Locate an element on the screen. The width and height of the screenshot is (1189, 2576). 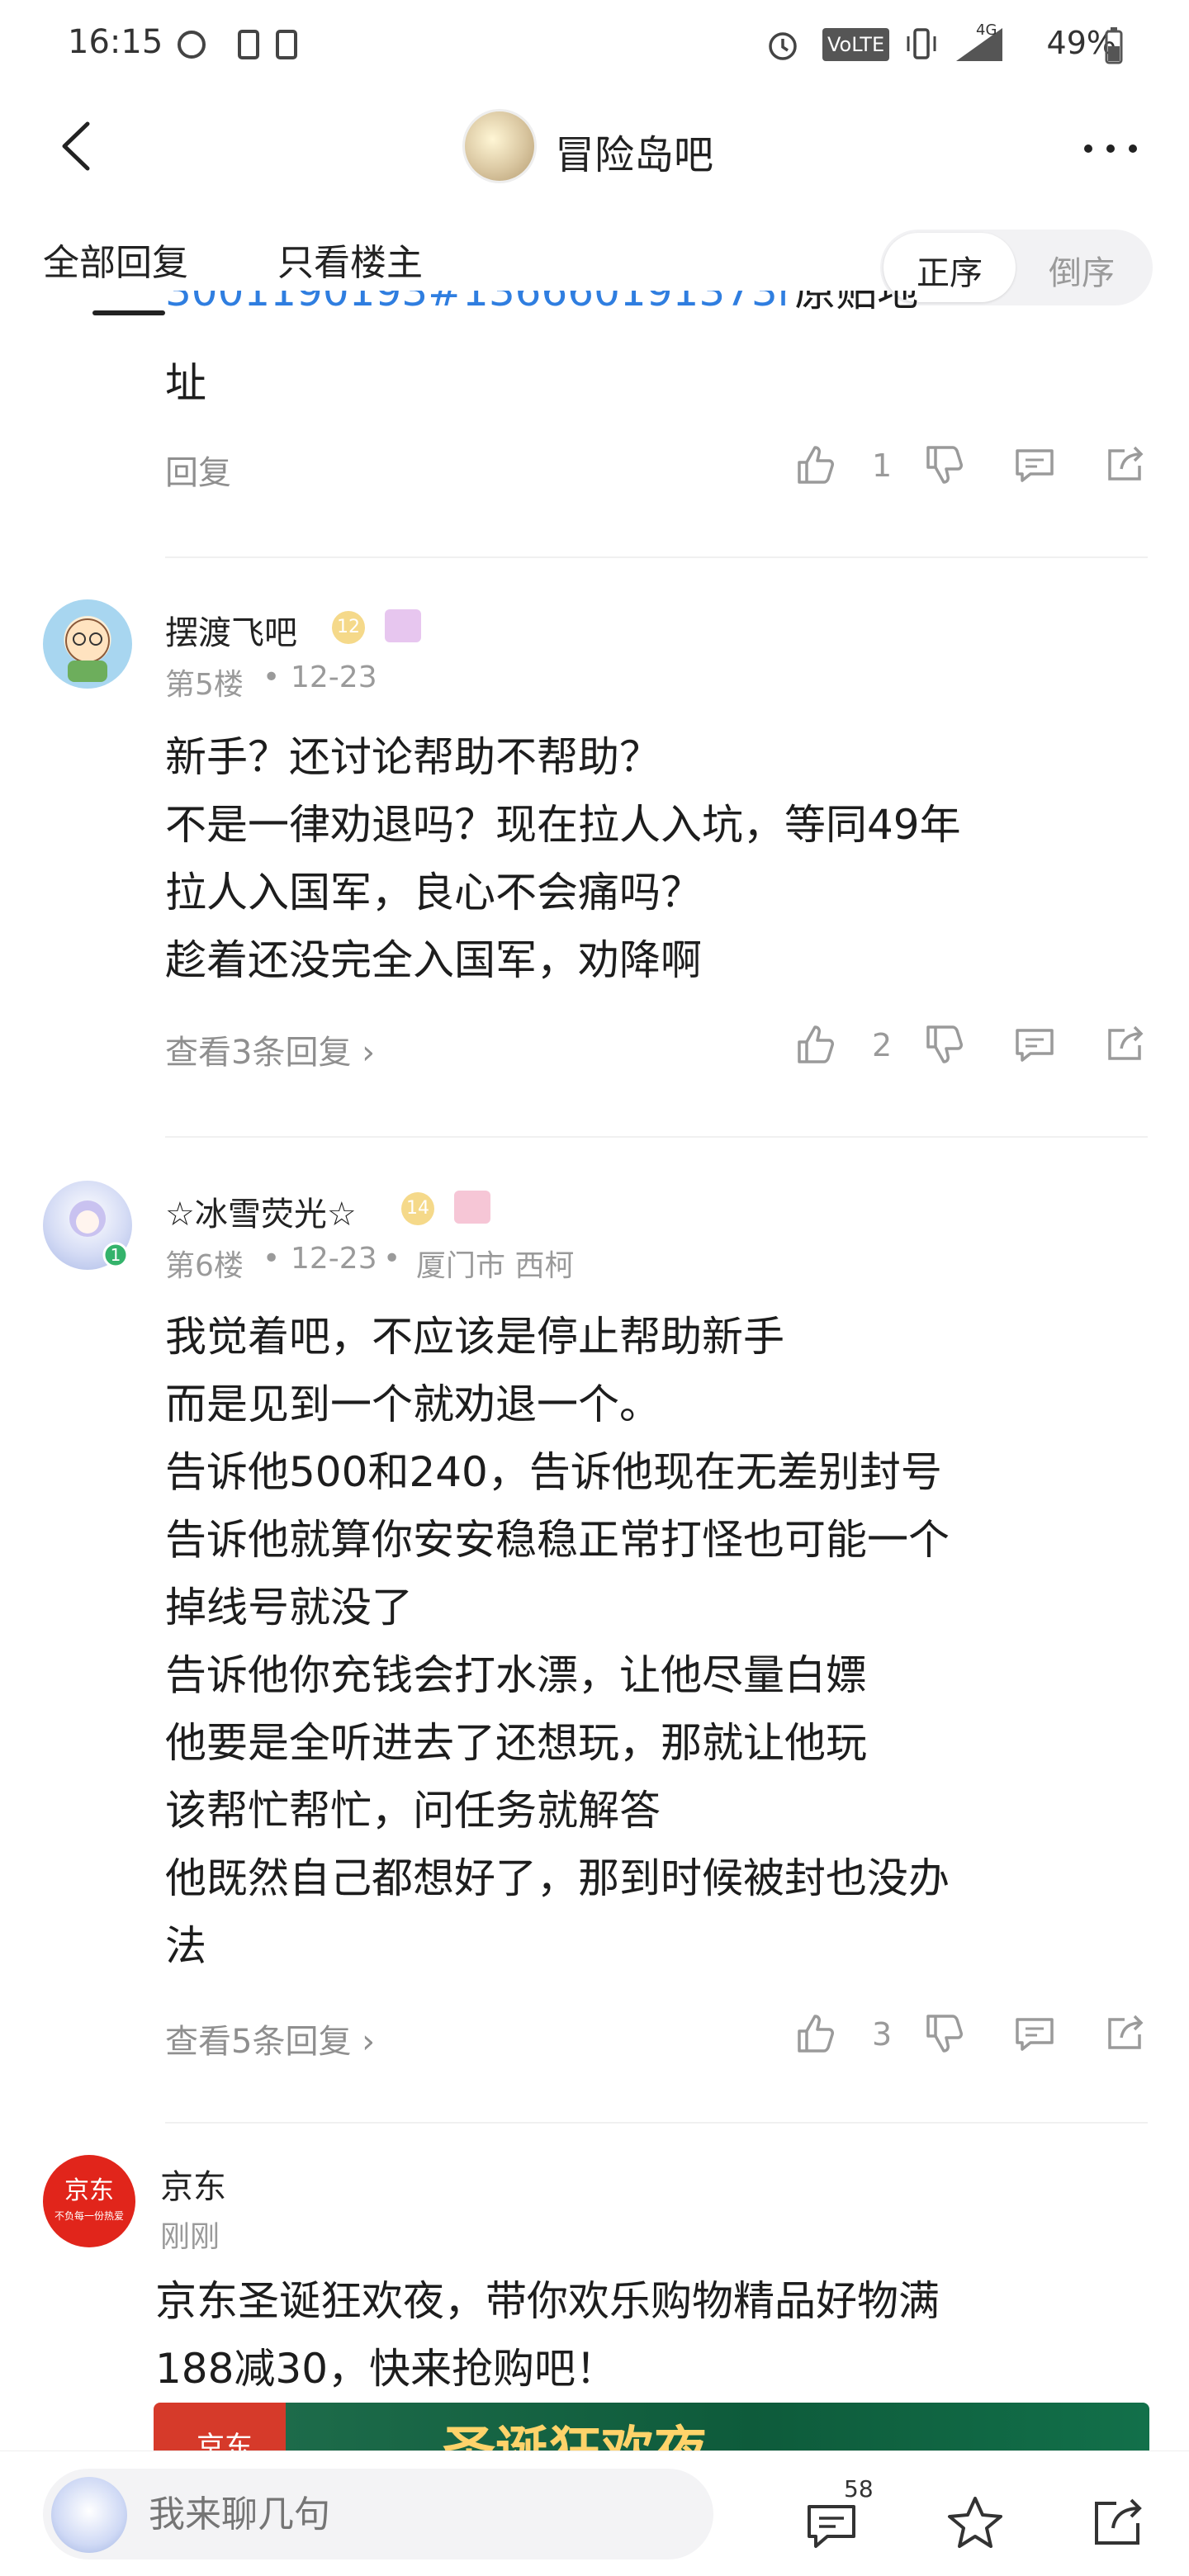
ad-name: 京东 is located at coordinates (193, 2184).